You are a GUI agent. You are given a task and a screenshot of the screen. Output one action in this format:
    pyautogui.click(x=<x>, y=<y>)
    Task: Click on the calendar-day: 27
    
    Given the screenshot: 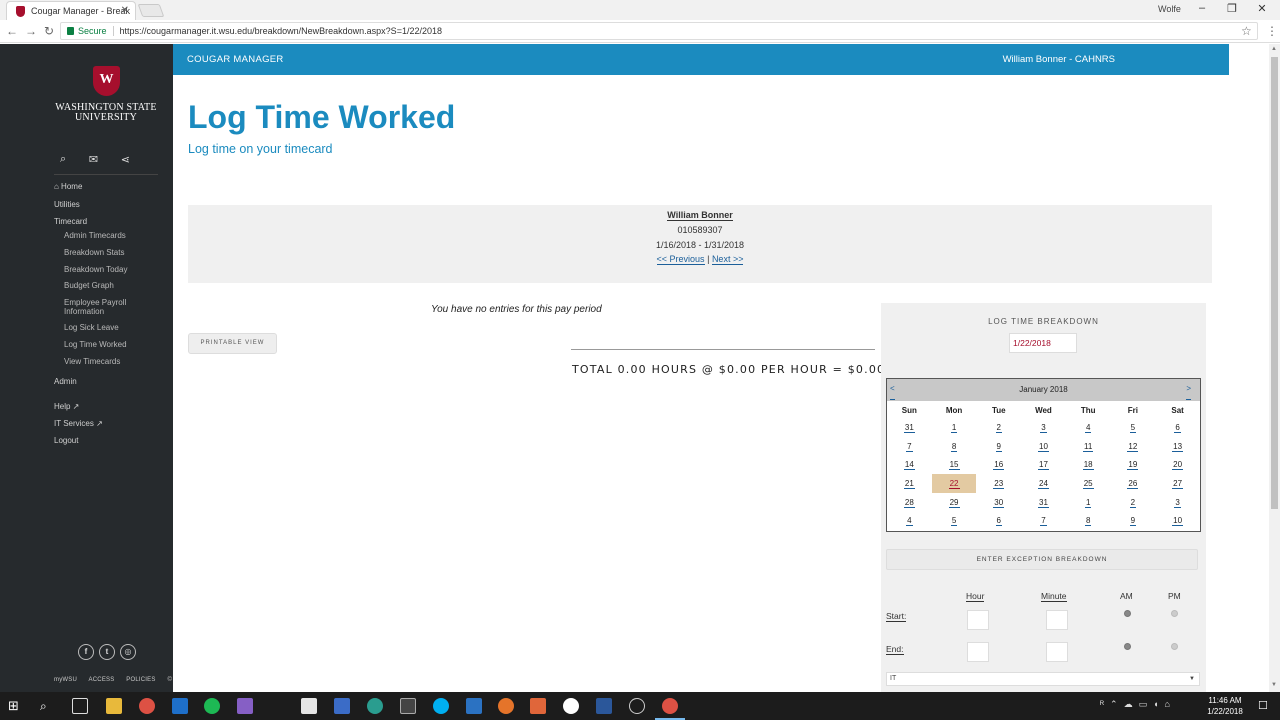 What is the action you would take?
    pyautogui.click(x=1177, y=483)
    